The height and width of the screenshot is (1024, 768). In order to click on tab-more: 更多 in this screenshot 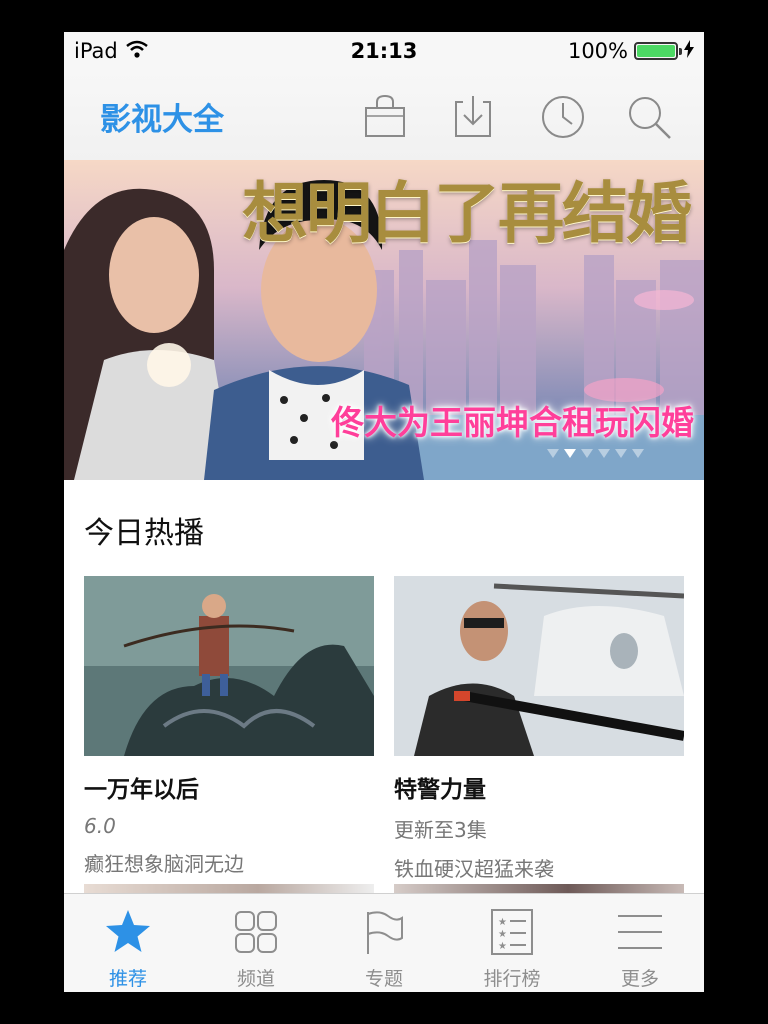, I will do `click(640, 943)`.